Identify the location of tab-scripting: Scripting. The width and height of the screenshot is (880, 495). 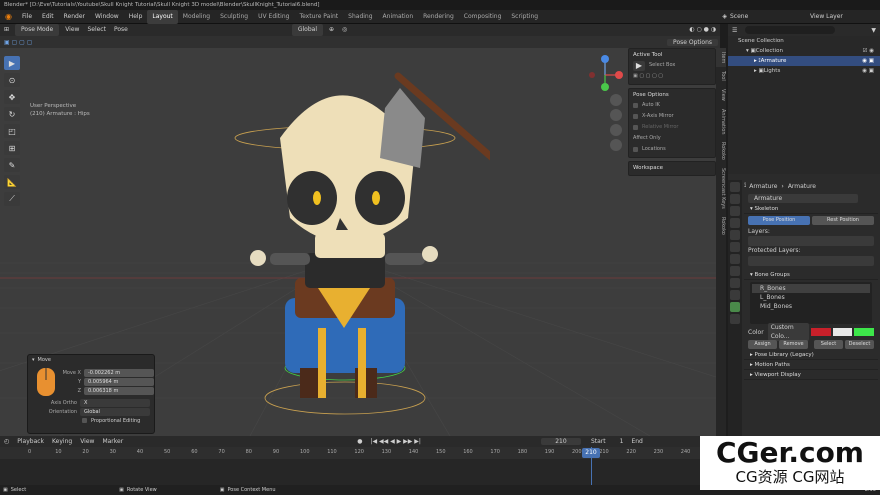
(524, 17).